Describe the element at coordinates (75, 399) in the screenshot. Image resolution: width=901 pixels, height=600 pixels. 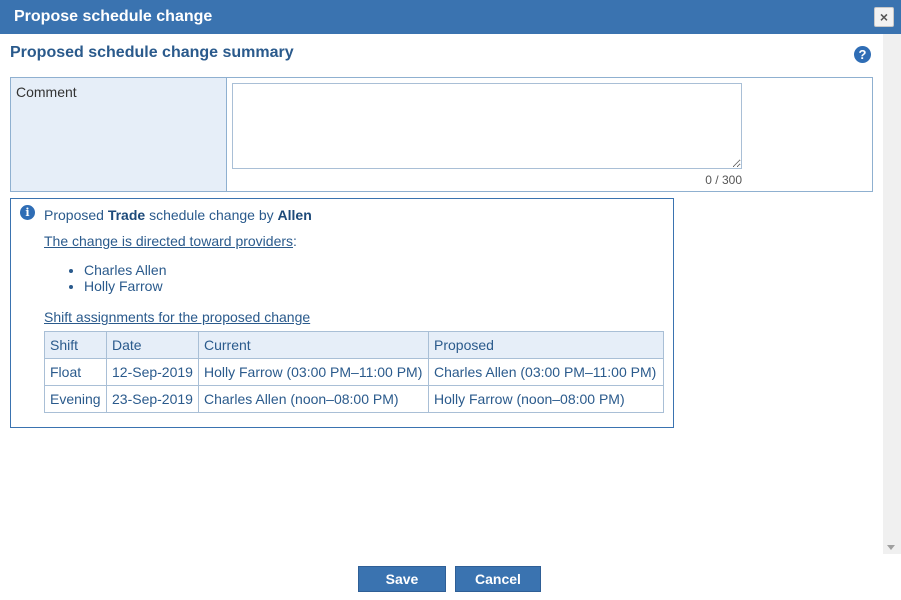
I see `table-cell: Evening` at that location.